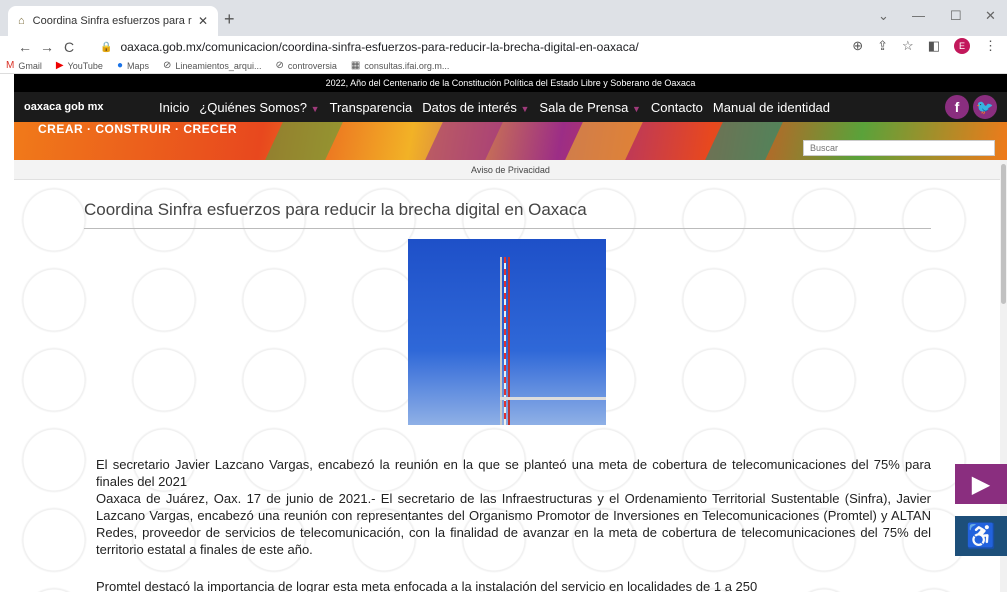 The height and width of the screenshot is (592, 1007). I want to click on reload-icon: C, so click(69, 47).